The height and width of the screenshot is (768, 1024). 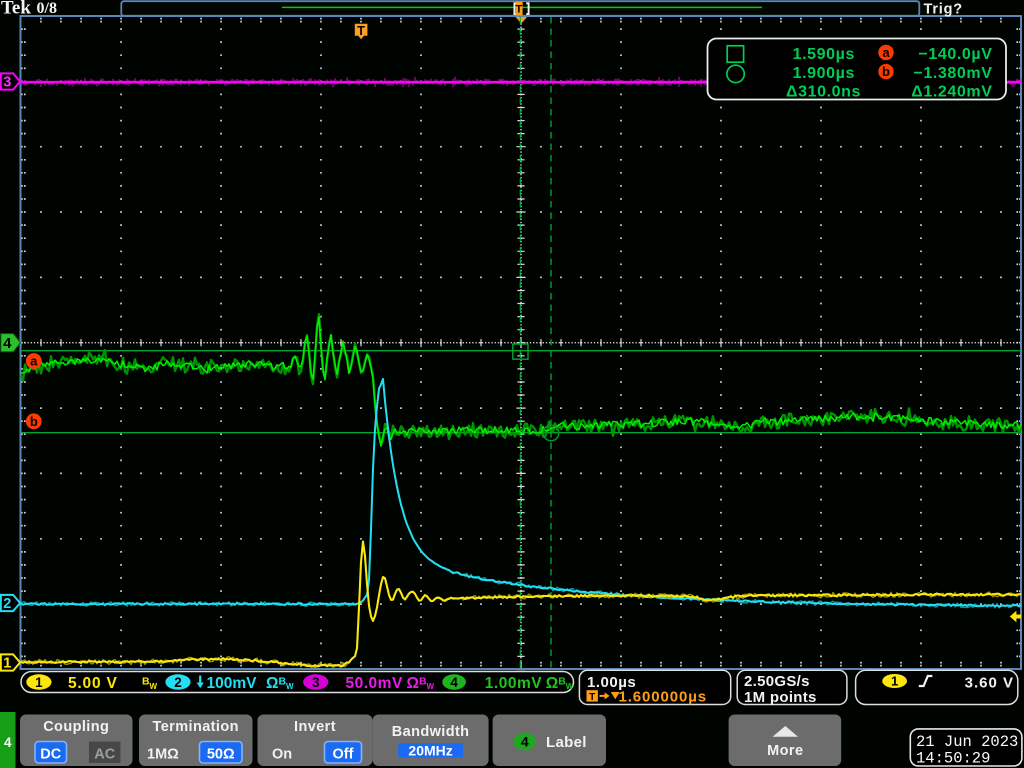 I want to click on svg-text: Termination, so click(x=196, y=727).